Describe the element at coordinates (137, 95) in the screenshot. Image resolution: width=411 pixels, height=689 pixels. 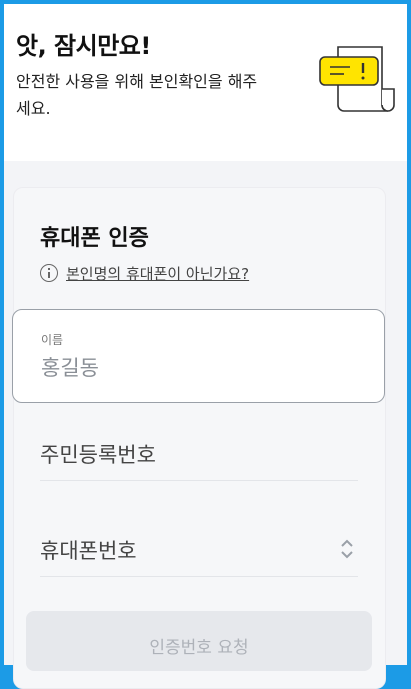
I see `page-subtitle: 안전한 사용을 위해 본인확인을 해주세요.` at that location.